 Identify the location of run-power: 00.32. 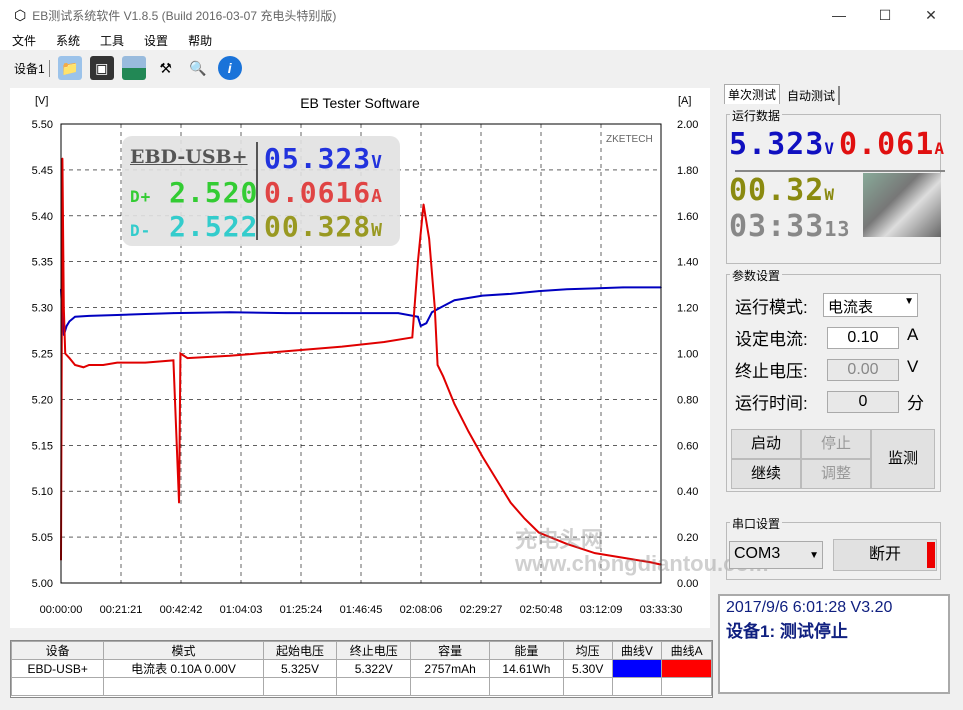
(777, 190).